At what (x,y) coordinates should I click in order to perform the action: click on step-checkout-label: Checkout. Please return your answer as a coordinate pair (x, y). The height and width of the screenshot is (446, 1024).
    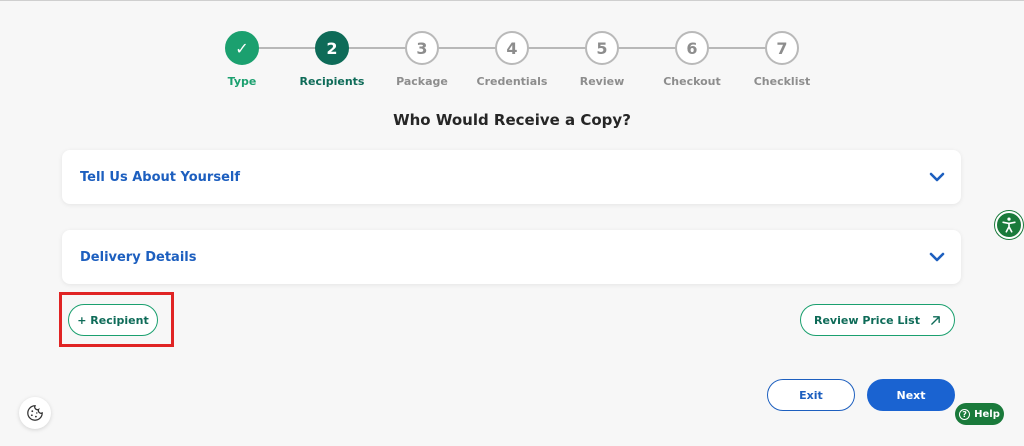
    Looking at the image, I should click on (692, 81).